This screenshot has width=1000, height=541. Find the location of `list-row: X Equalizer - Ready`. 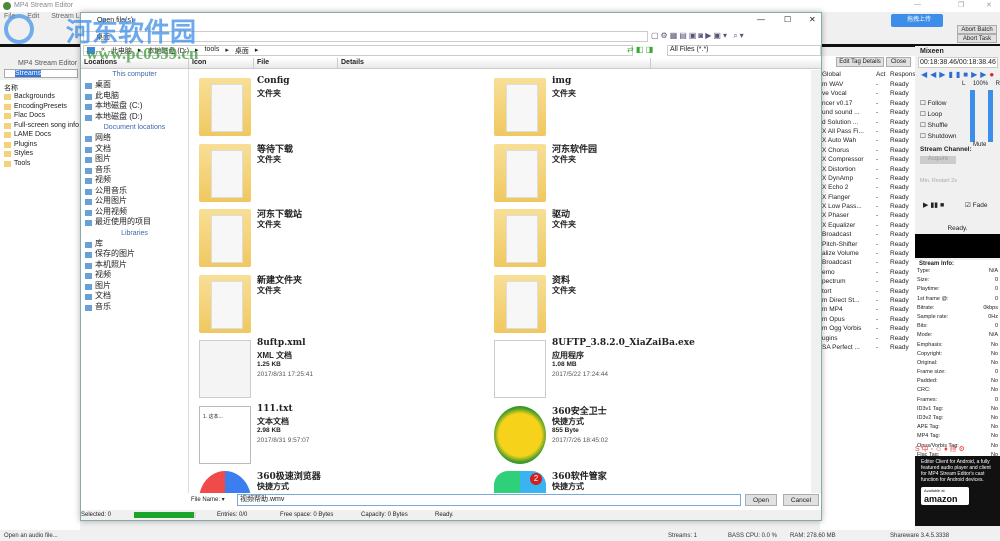

list-row: X Equalizer - Ready is located at coordinates (865, 225).